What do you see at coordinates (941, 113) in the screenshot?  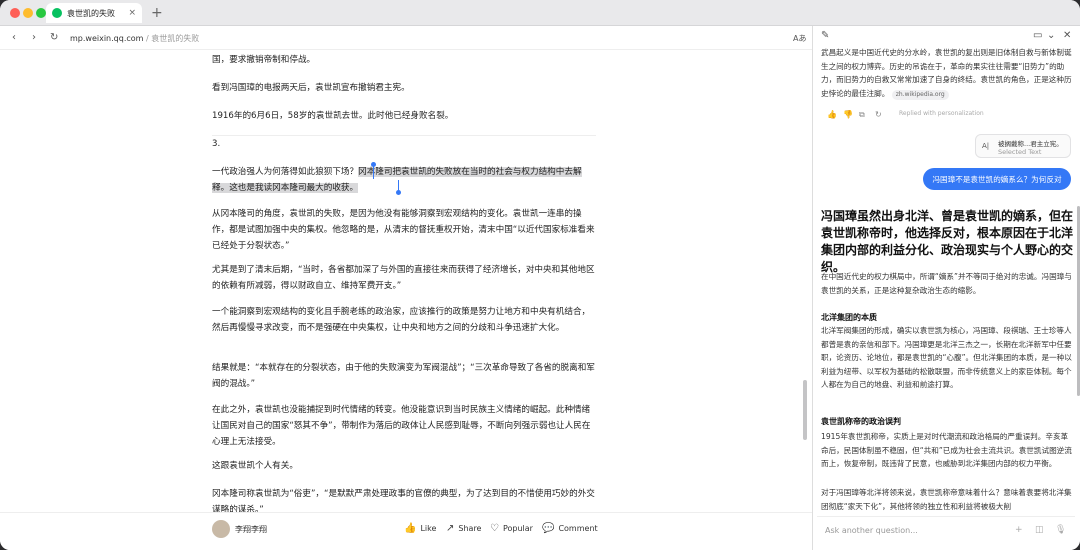 I see `replied-note: Replied with personalization` at bounding box center [941, 113].